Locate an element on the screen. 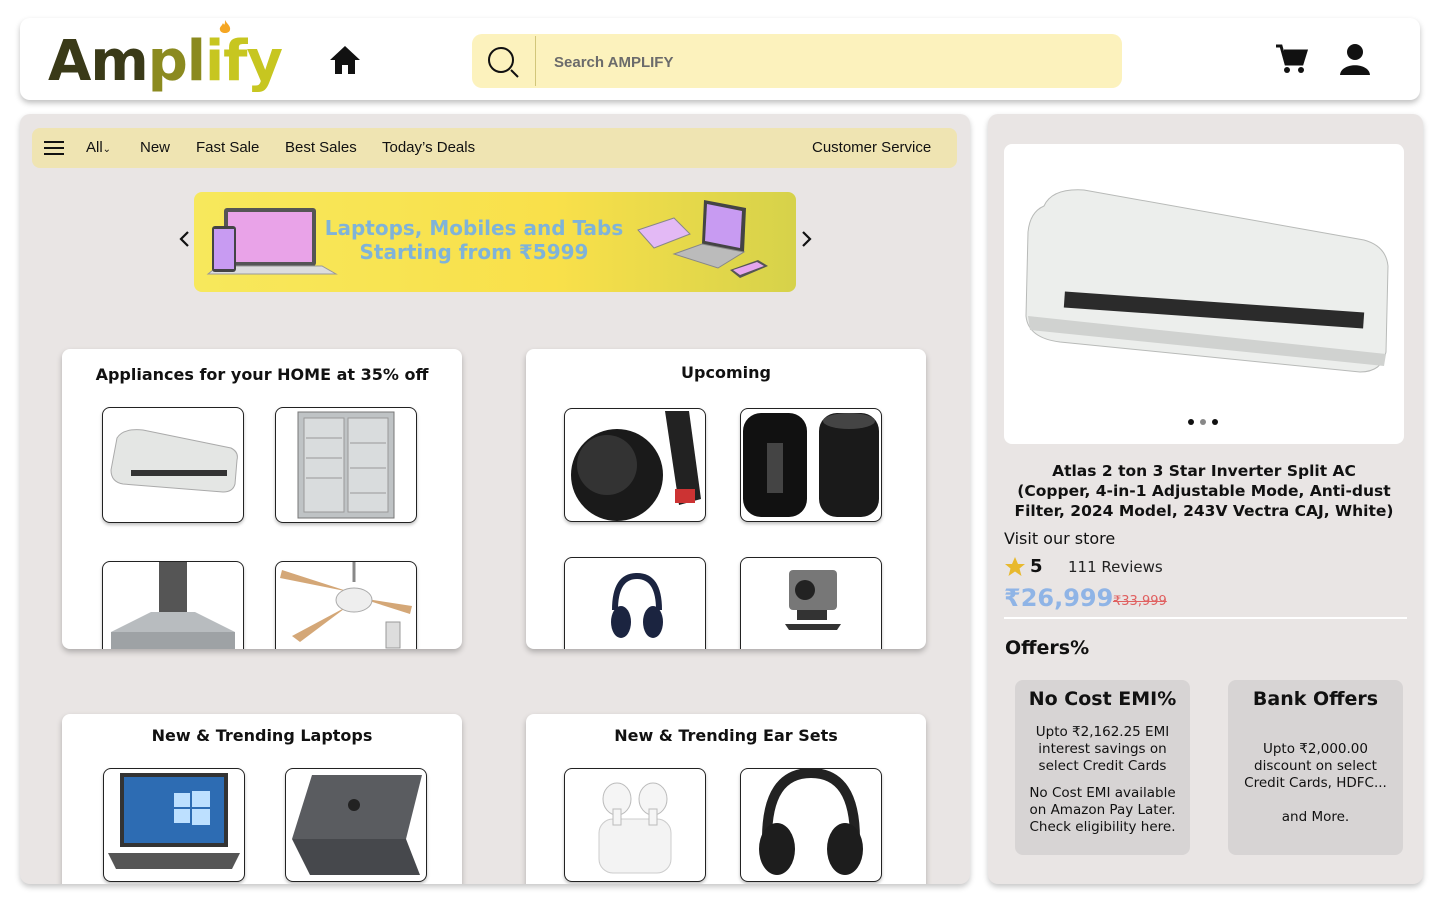 The width and height of the screenshot is (1440, 900). product-thumb-windows-laptop is located at coordinates (174, 825).